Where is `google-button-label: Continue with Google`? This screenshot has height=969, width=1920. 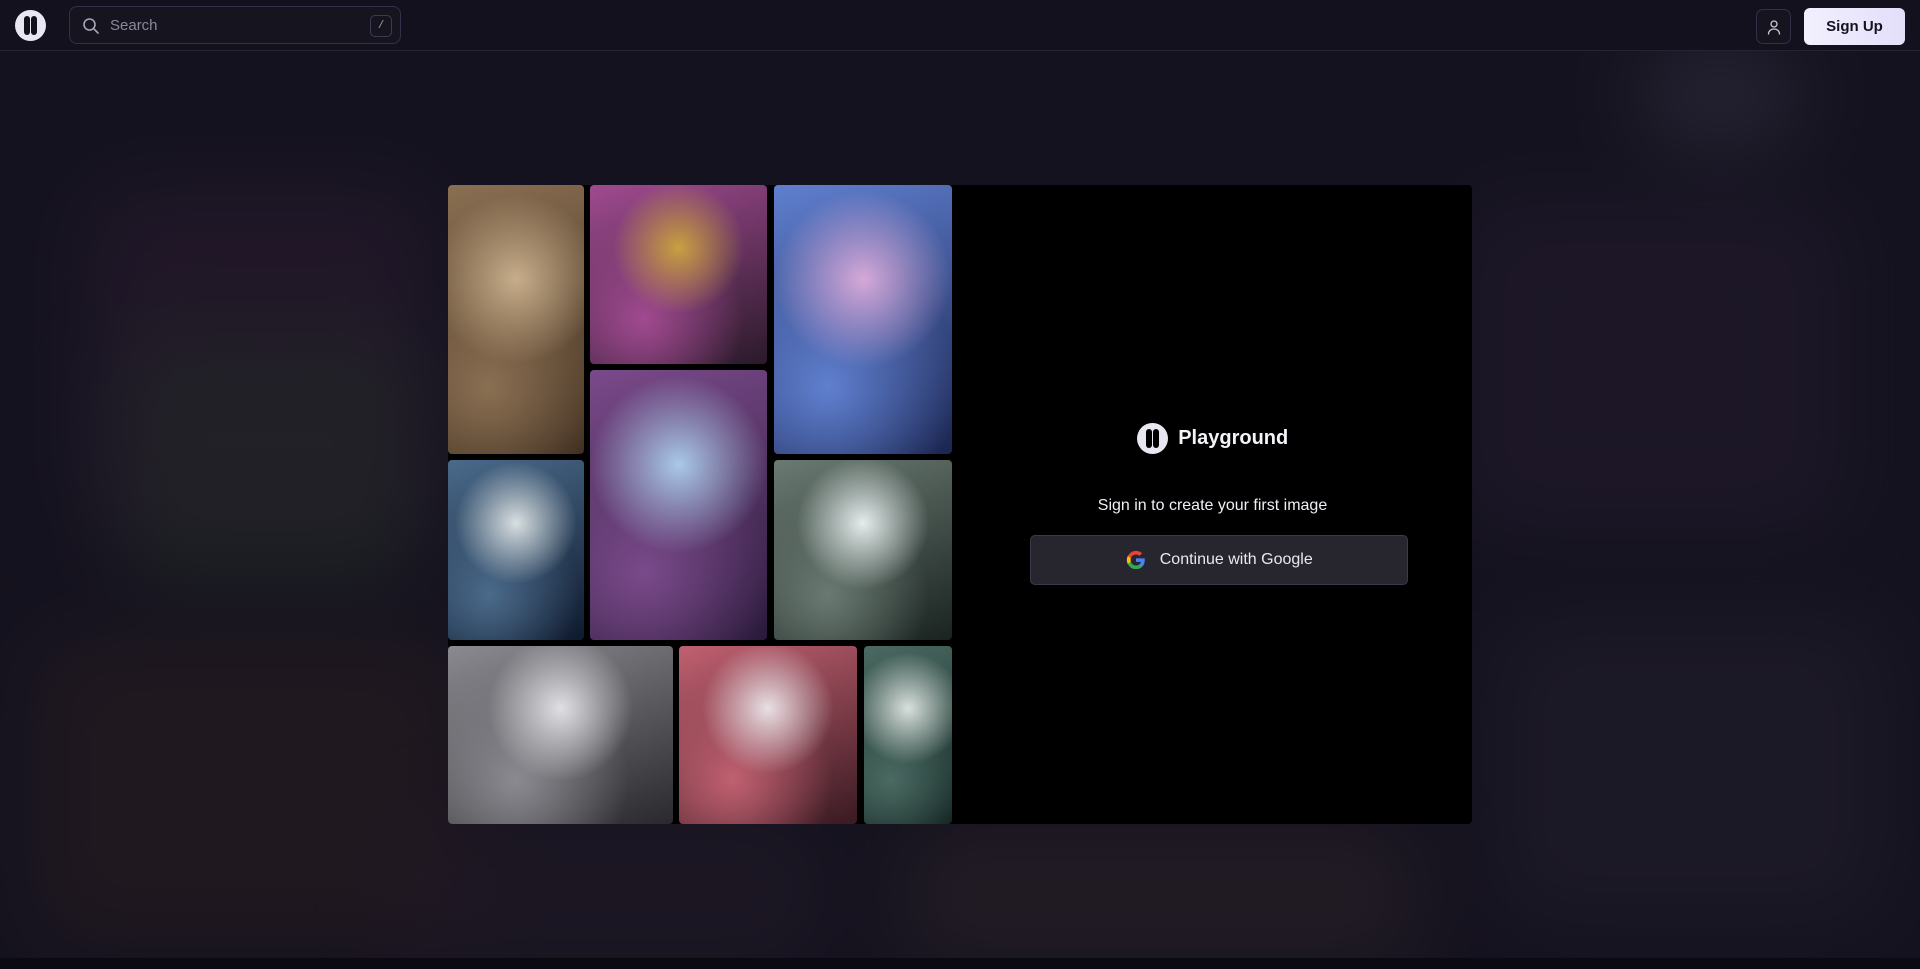 google-button-label: Continue with Google is located at coordinates (1236, 559).